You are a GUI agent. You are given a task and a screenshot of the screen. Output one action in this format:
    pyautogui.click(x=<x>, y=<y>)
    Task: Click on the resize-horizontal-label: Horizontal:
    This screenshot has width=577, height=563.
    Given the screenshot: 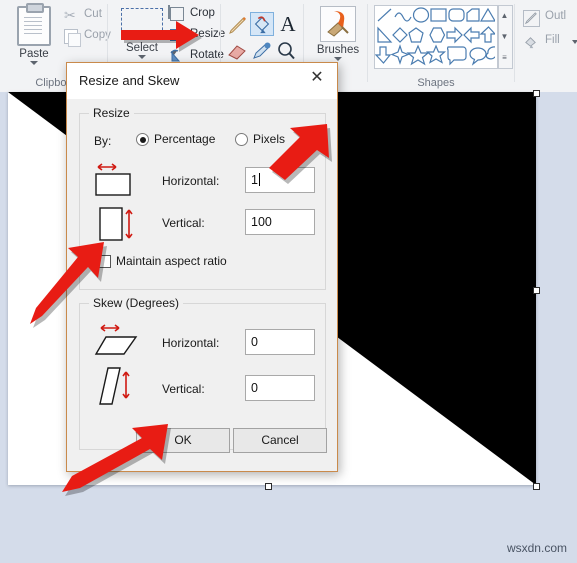 What is the action you would take?
    pyautogui.click(x=191, y=181)
    